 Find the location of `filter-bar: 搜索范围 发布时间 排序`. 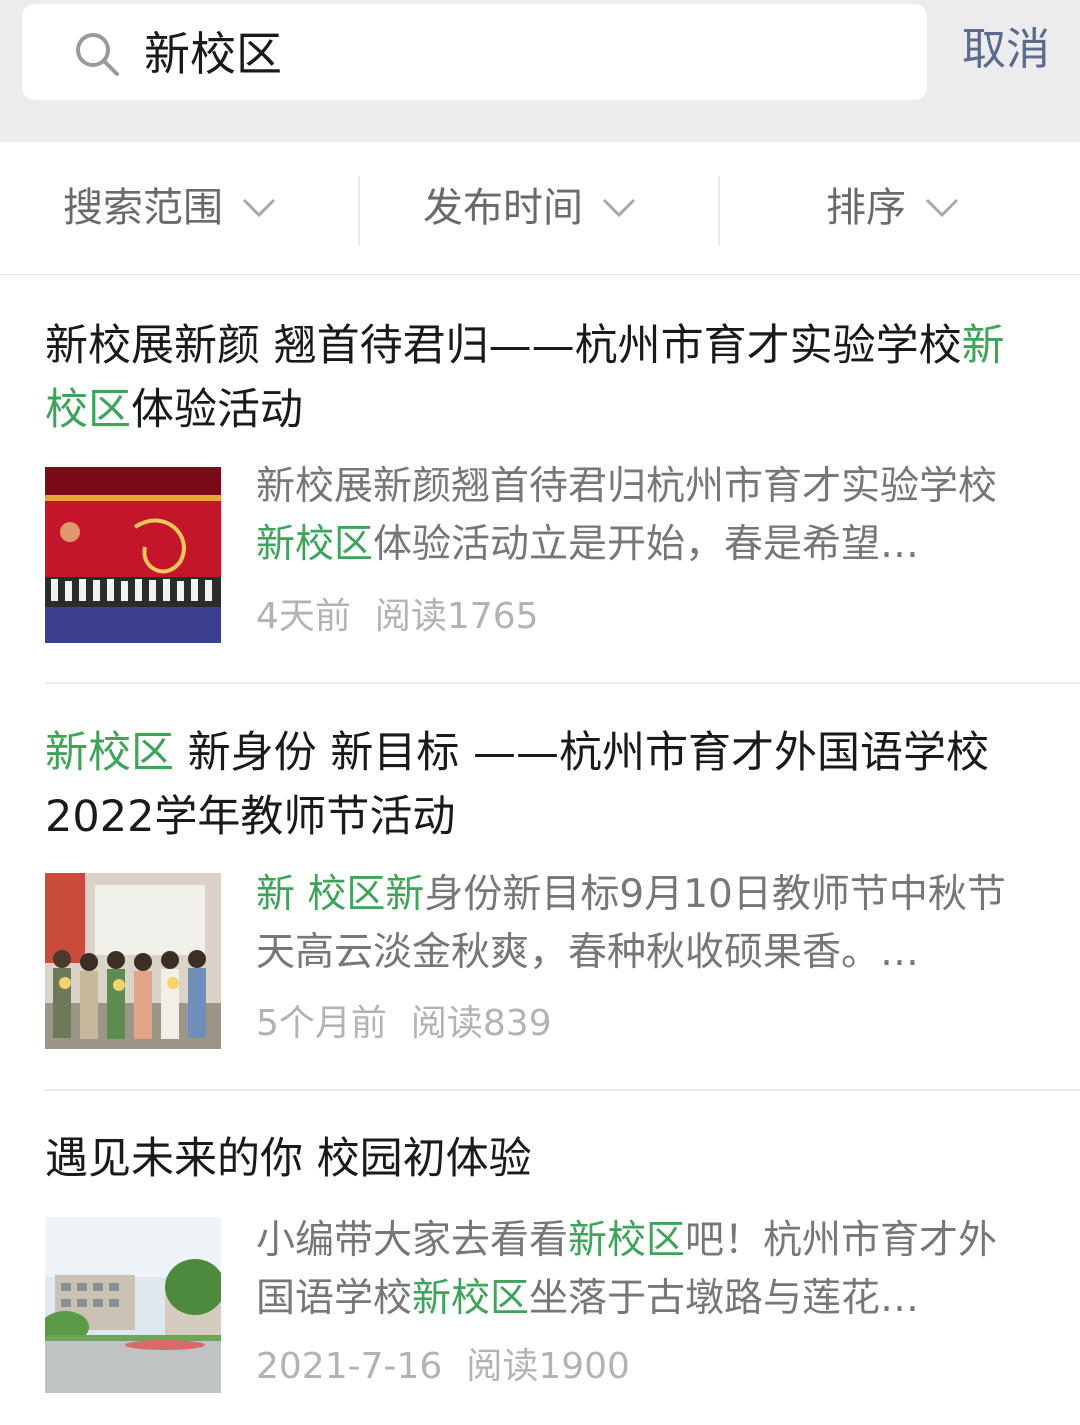

filter-bar: 搜索范围 发布时间 排序 is located at coordinates (540, 208).